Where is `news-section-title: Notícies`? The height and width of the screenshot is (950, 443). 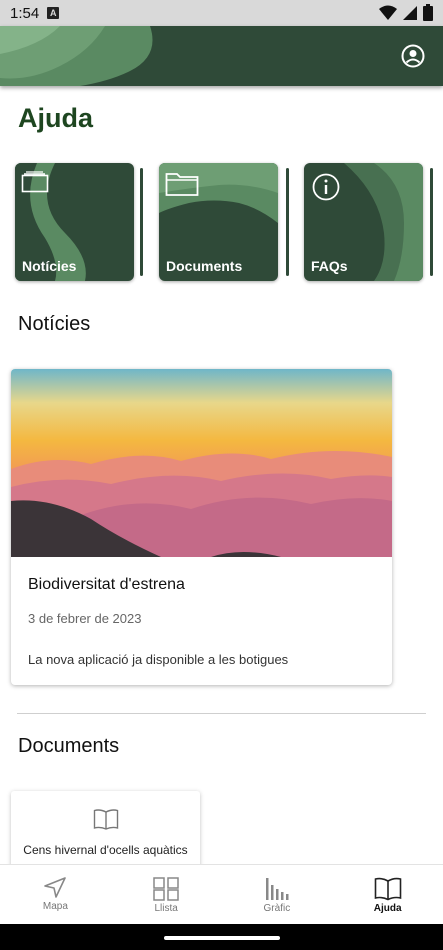 news-section-title: Notícies is located at coordinates (54, 324).